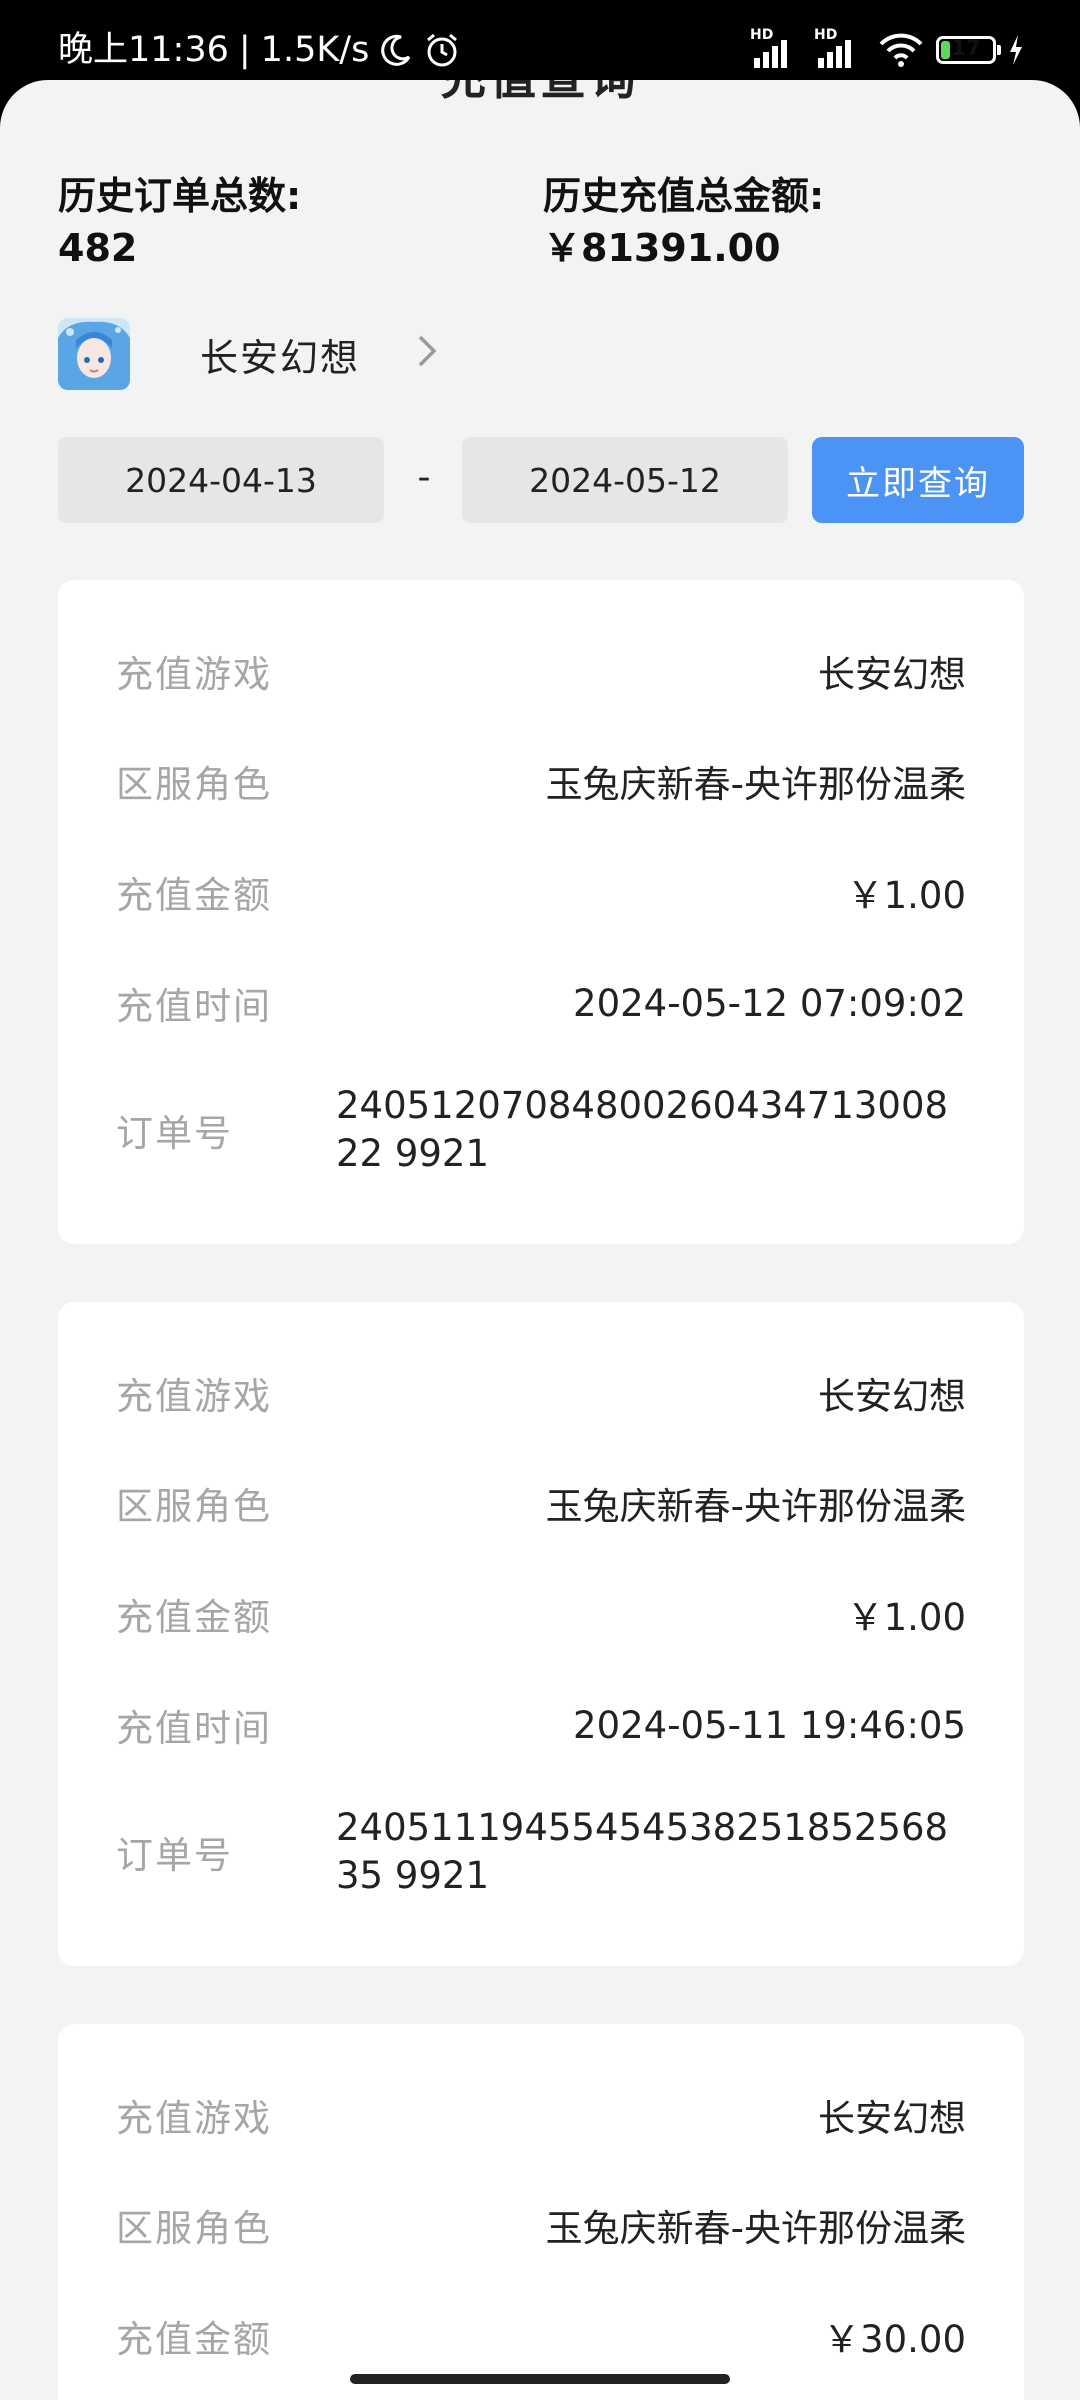  Describe the element at coordinates (625, 480) in the screenshot. I see `end-date-field: 2024-05-12` at that location.